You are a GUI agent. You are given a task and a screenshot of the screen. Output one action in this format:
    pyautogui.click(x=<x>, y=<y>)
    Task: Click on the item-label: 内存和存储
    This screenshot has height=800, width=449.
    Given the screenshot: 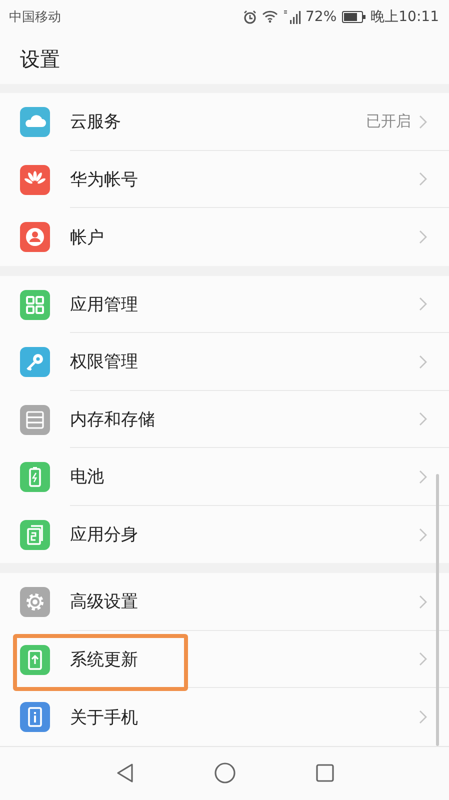 What is the action you would take?
    pyautogui.click(x=113, y=419)
    